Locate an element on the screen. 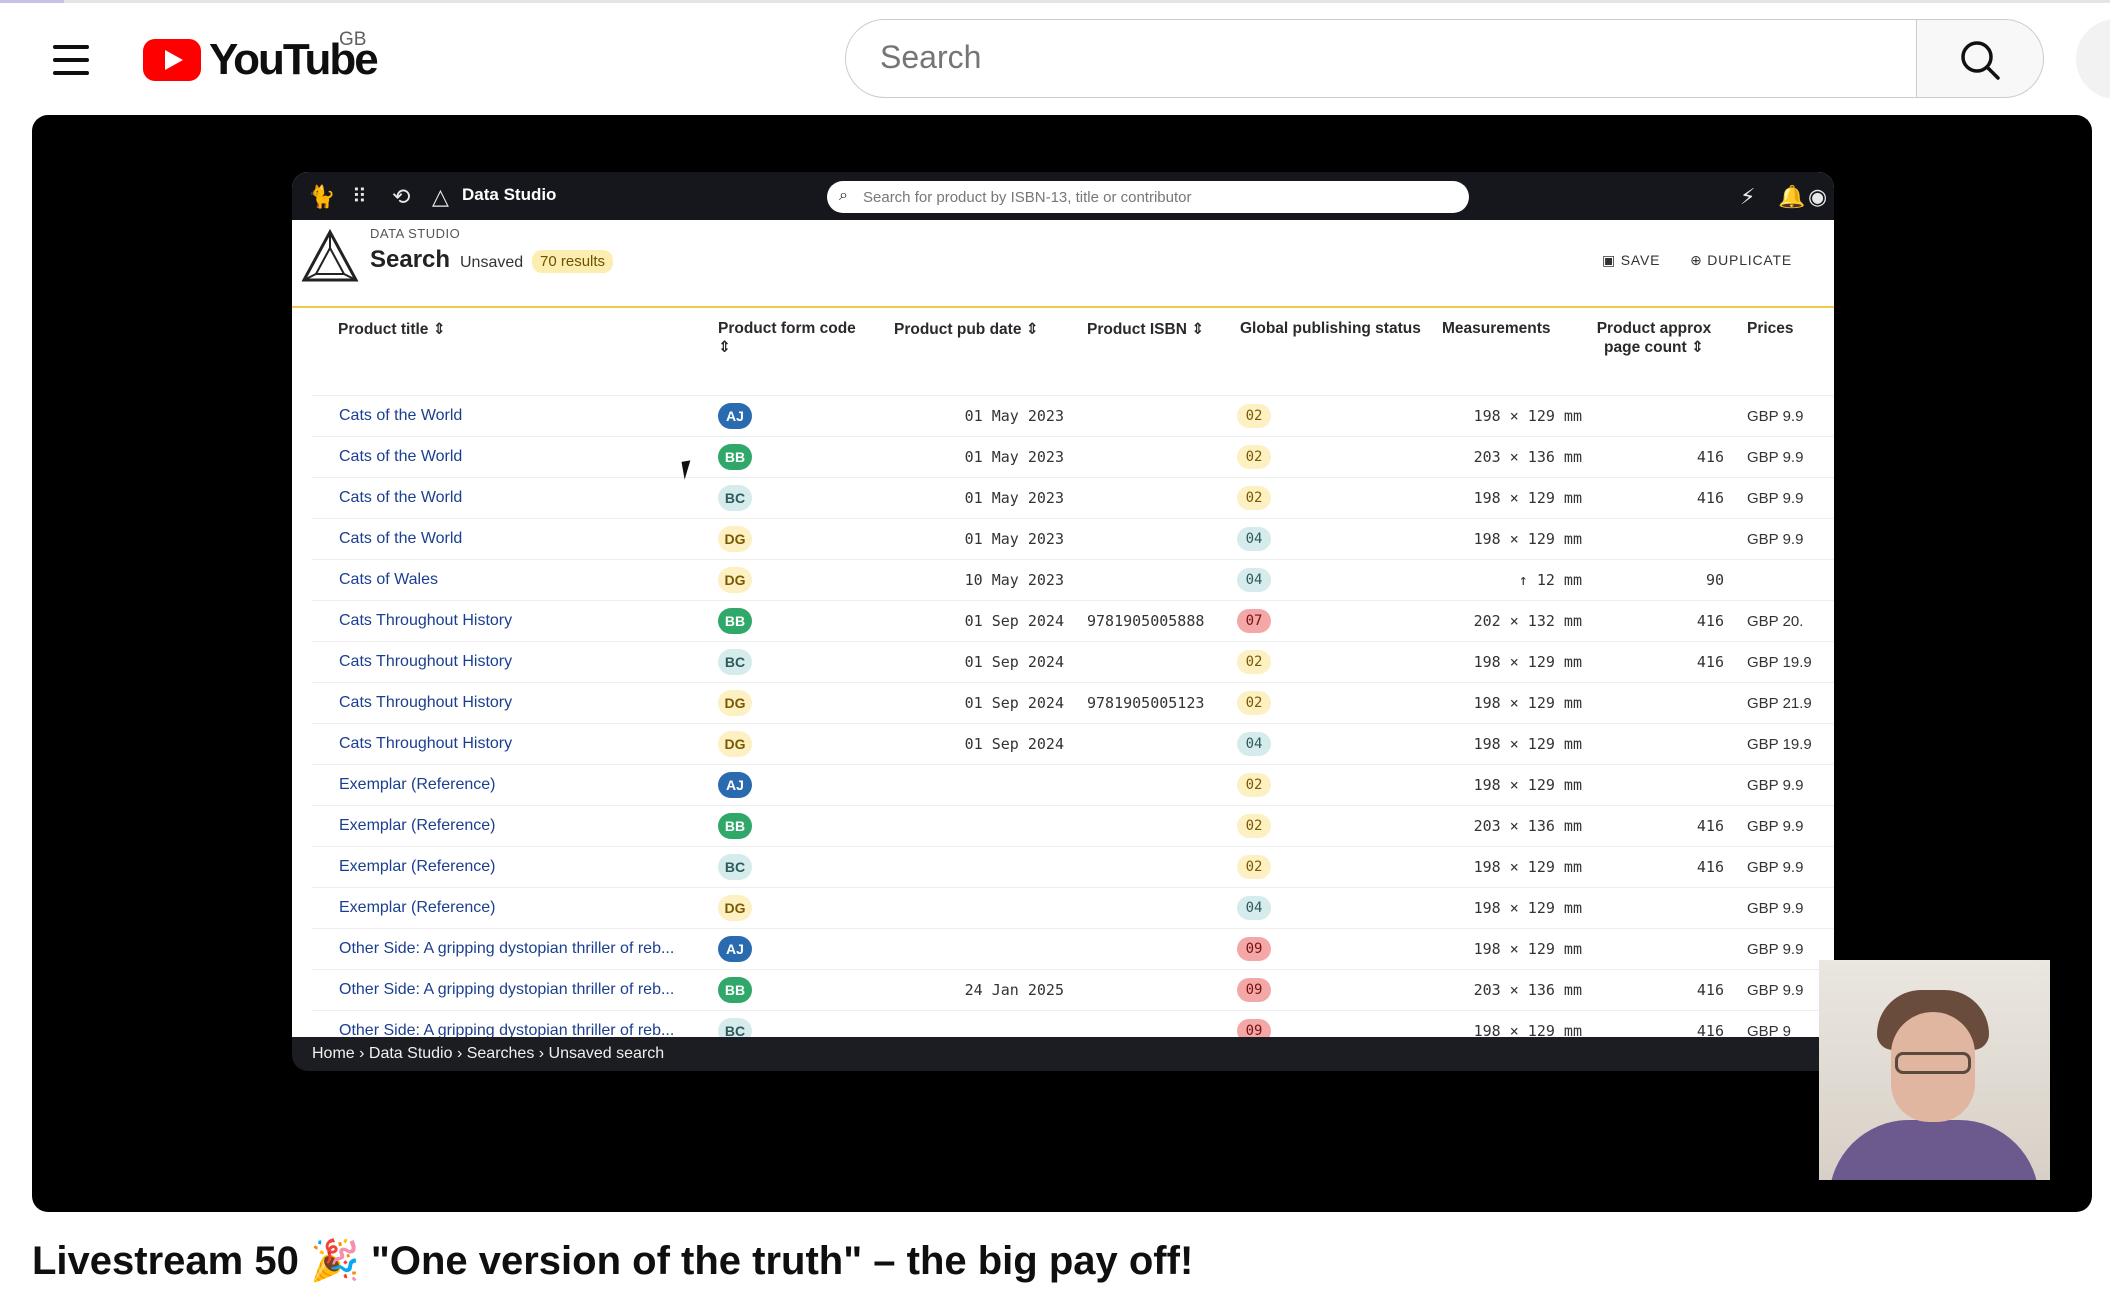  save-button: ▣ SAVE is located at coordinates (1631, 260).